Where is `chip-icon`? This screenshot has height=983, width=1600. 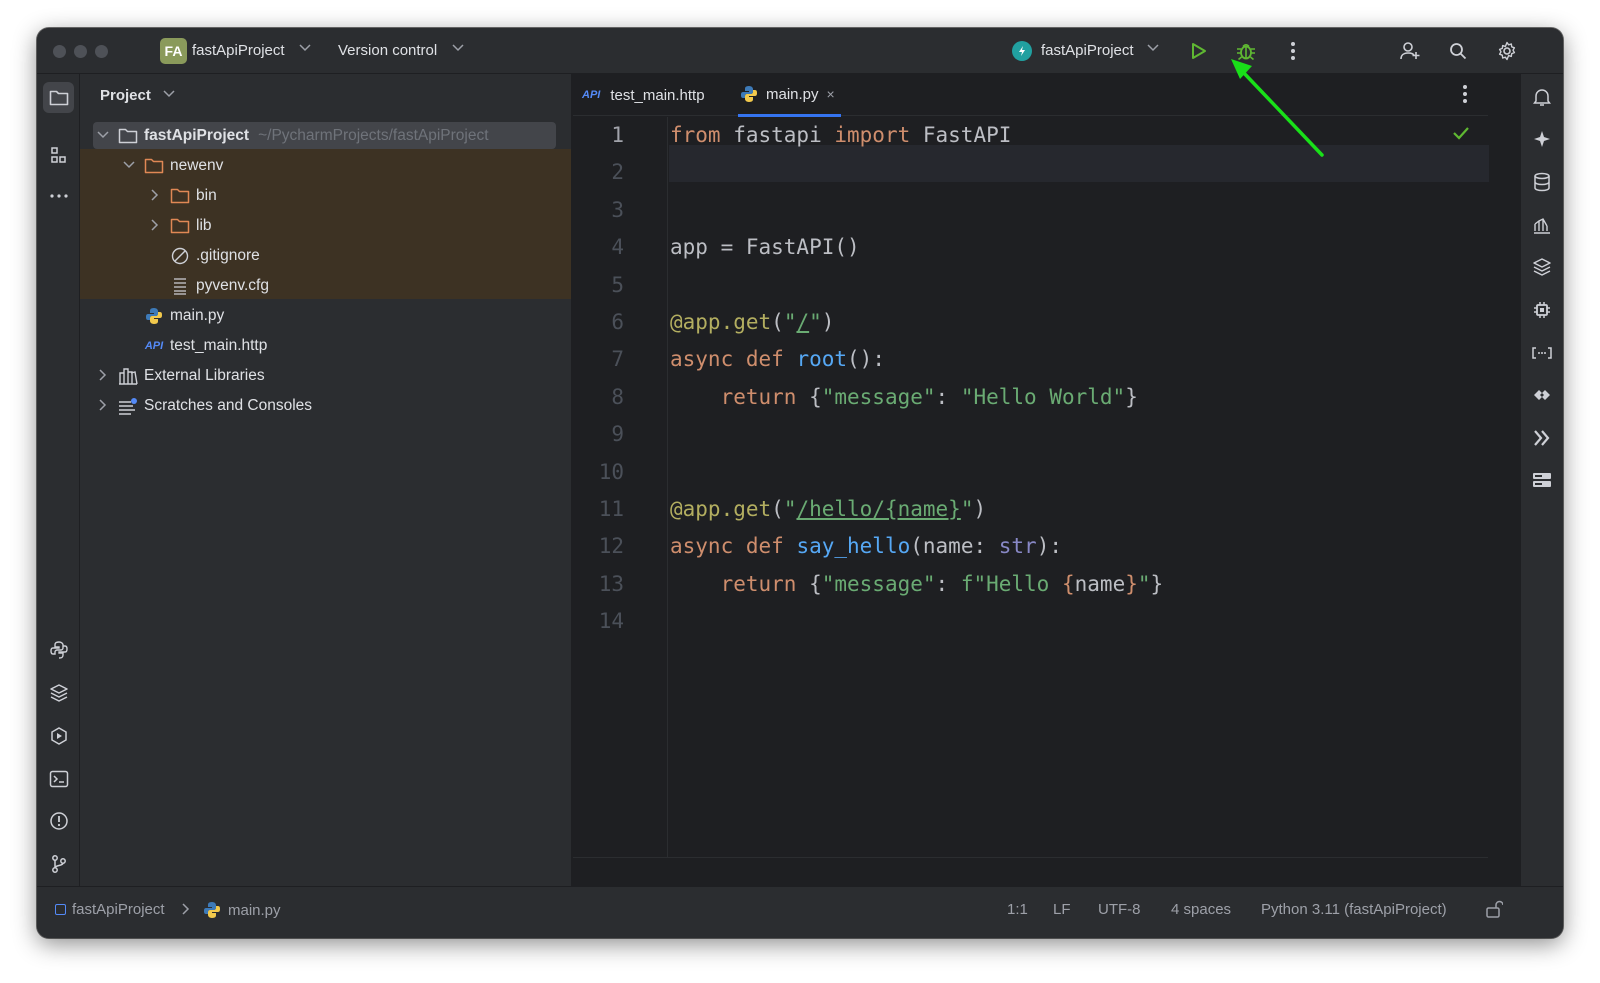 chip-icon is located at coordinates (1542, 310).